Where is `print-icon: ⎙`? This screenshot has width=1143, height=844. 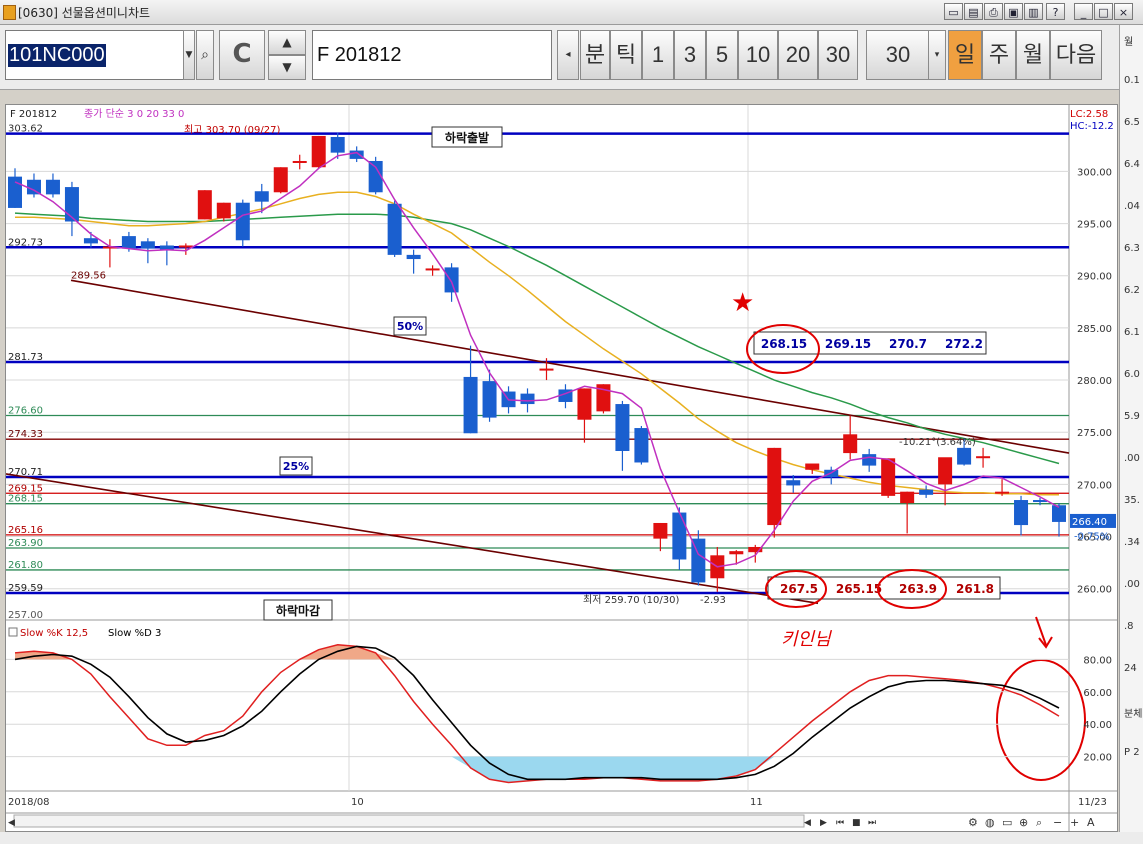
print-icon: ⎙ is located at coordinates (993, 11).